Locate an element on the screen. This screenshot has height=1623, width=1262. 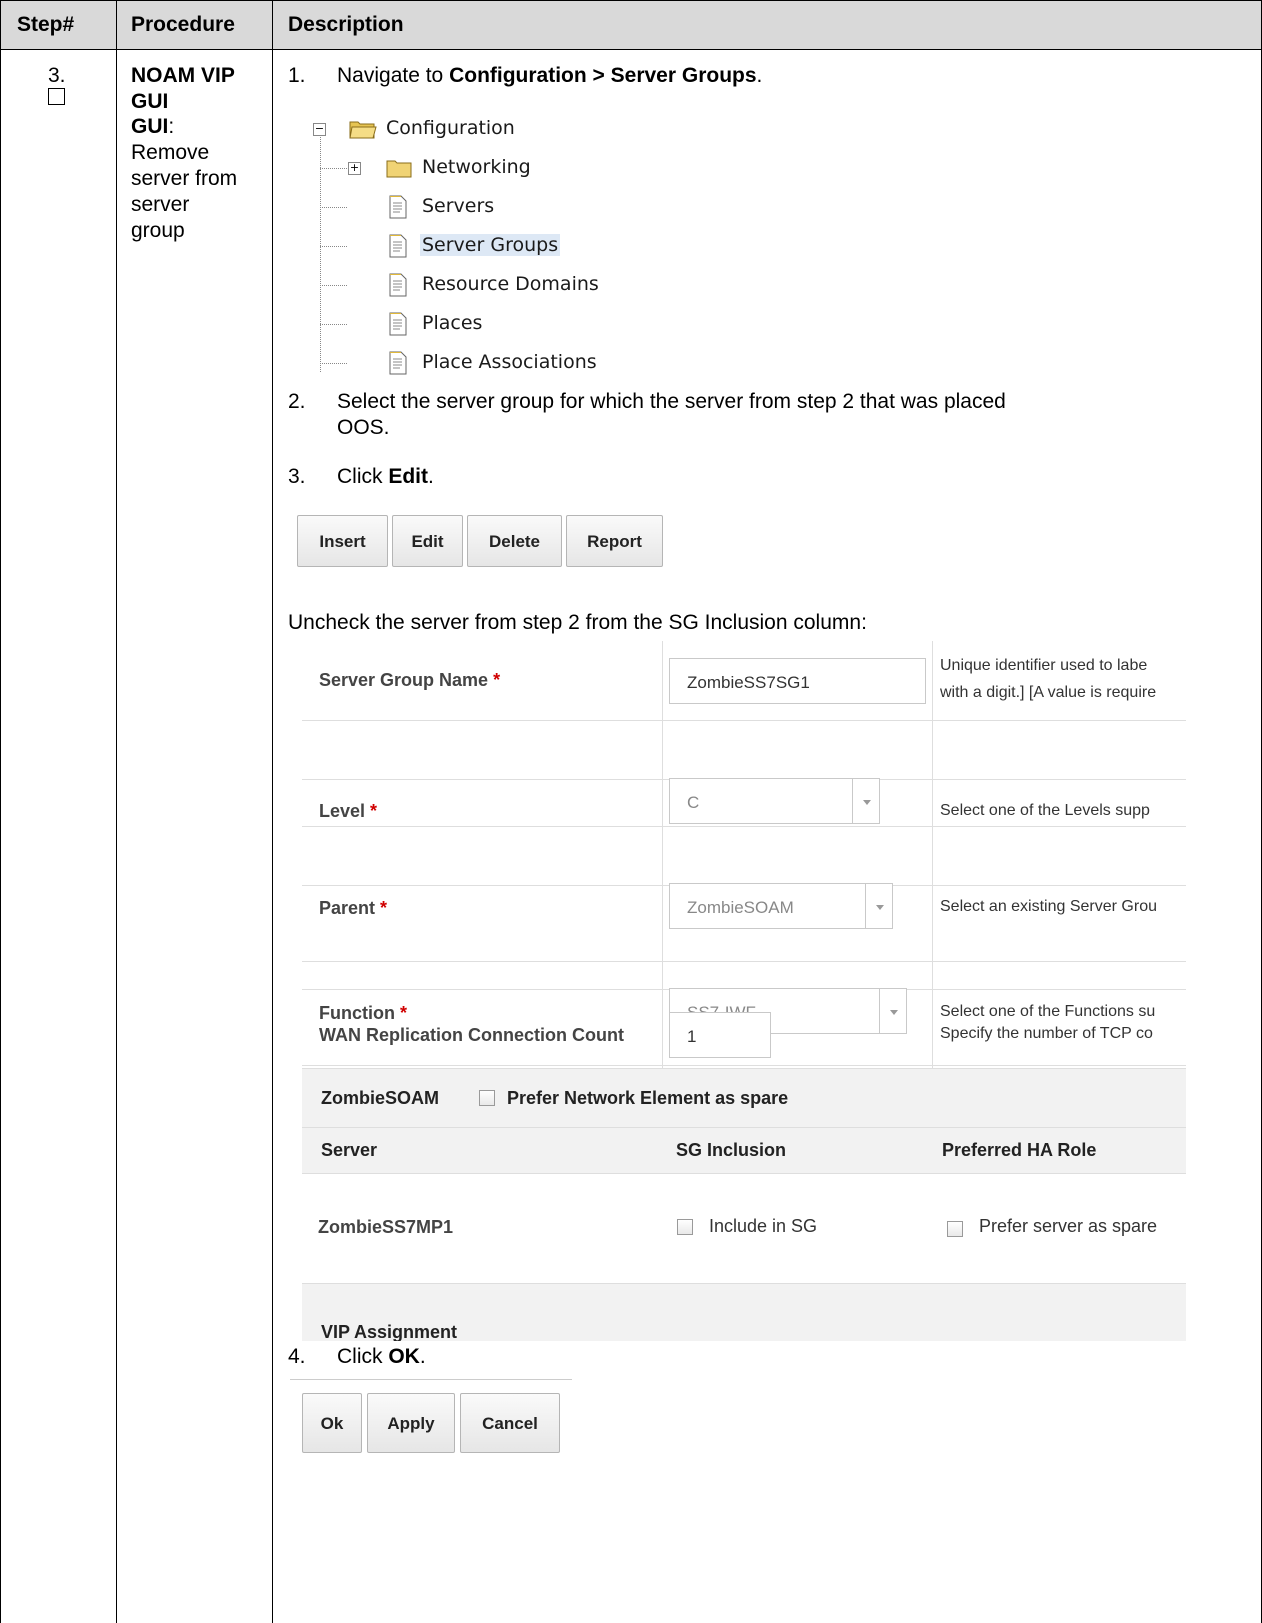
step-4-text: Click OK. is located at coordinates (381, 1356).